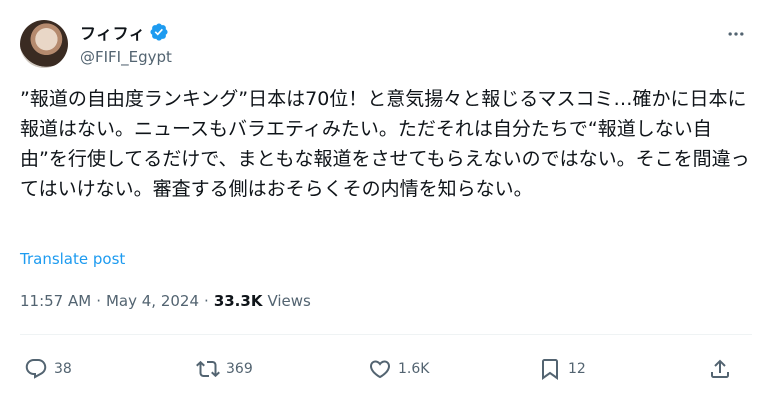 The image size is (772, 406). What do you see at coordinates (36, 369) in the screenshot?
I see `reply-icon` at bounding box center [36, 369].